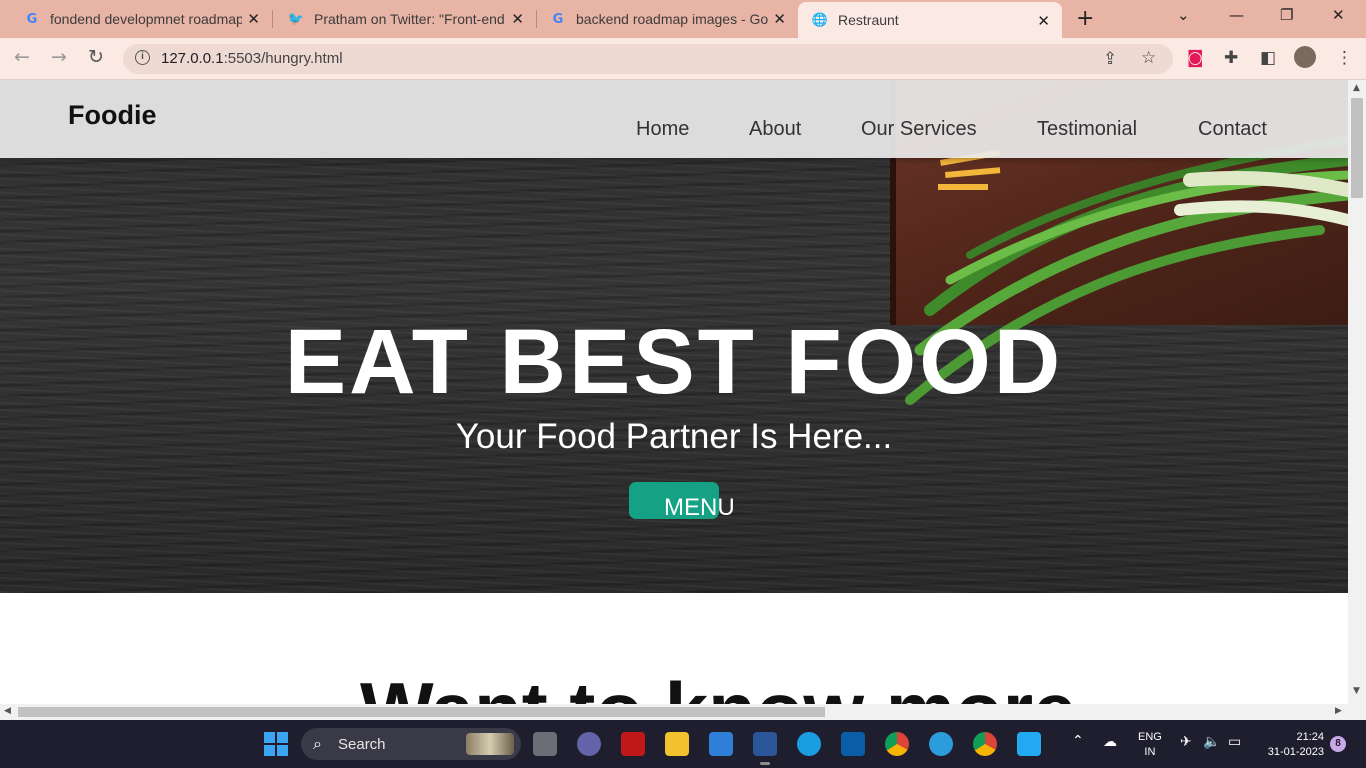 The width and height of the screenshot is (1366, 768). What do you see at coordinates (1356, 691) in the screenshot?
I see `scroll-down-arrow-icon: ▼` at bounding box center [1356, 691].